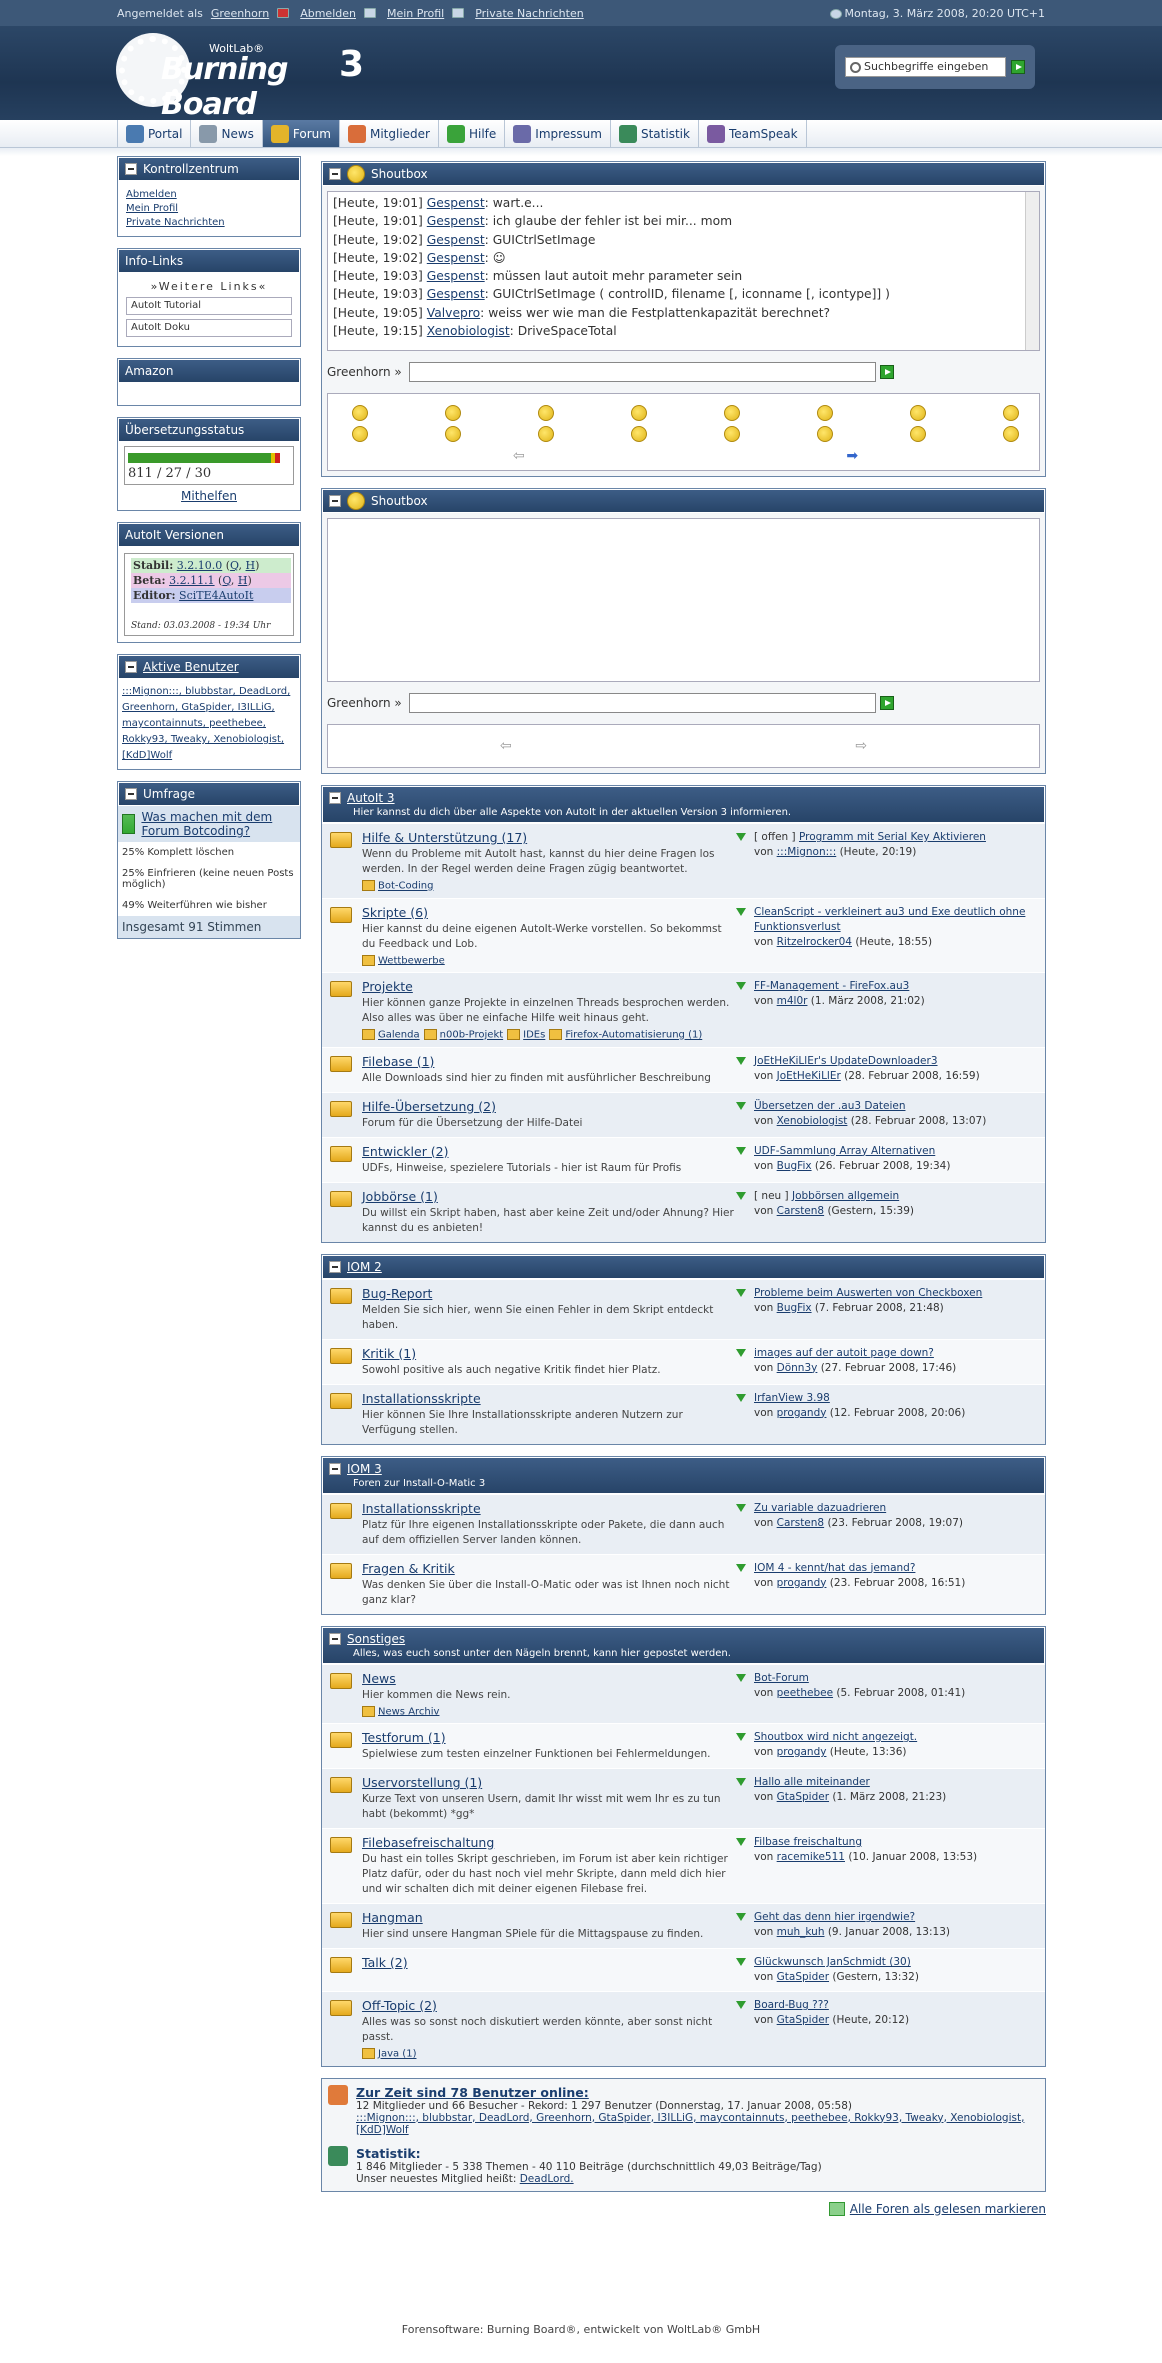 The image size is (1162, 2363). I want to click on messages-link: Private Nachrichten, so click(529, 13).